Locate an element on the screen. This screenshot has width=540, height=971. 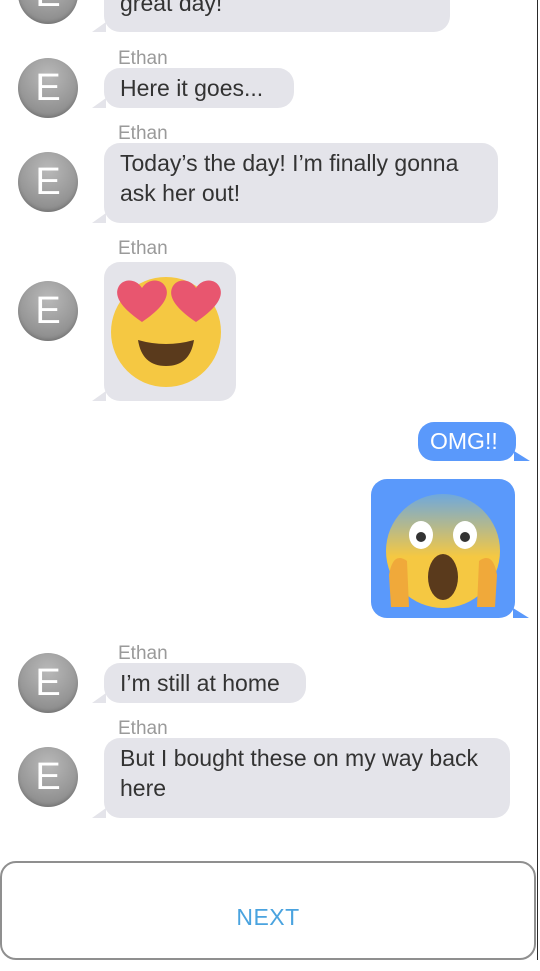
frame-border is located at coordinates (537, 480).